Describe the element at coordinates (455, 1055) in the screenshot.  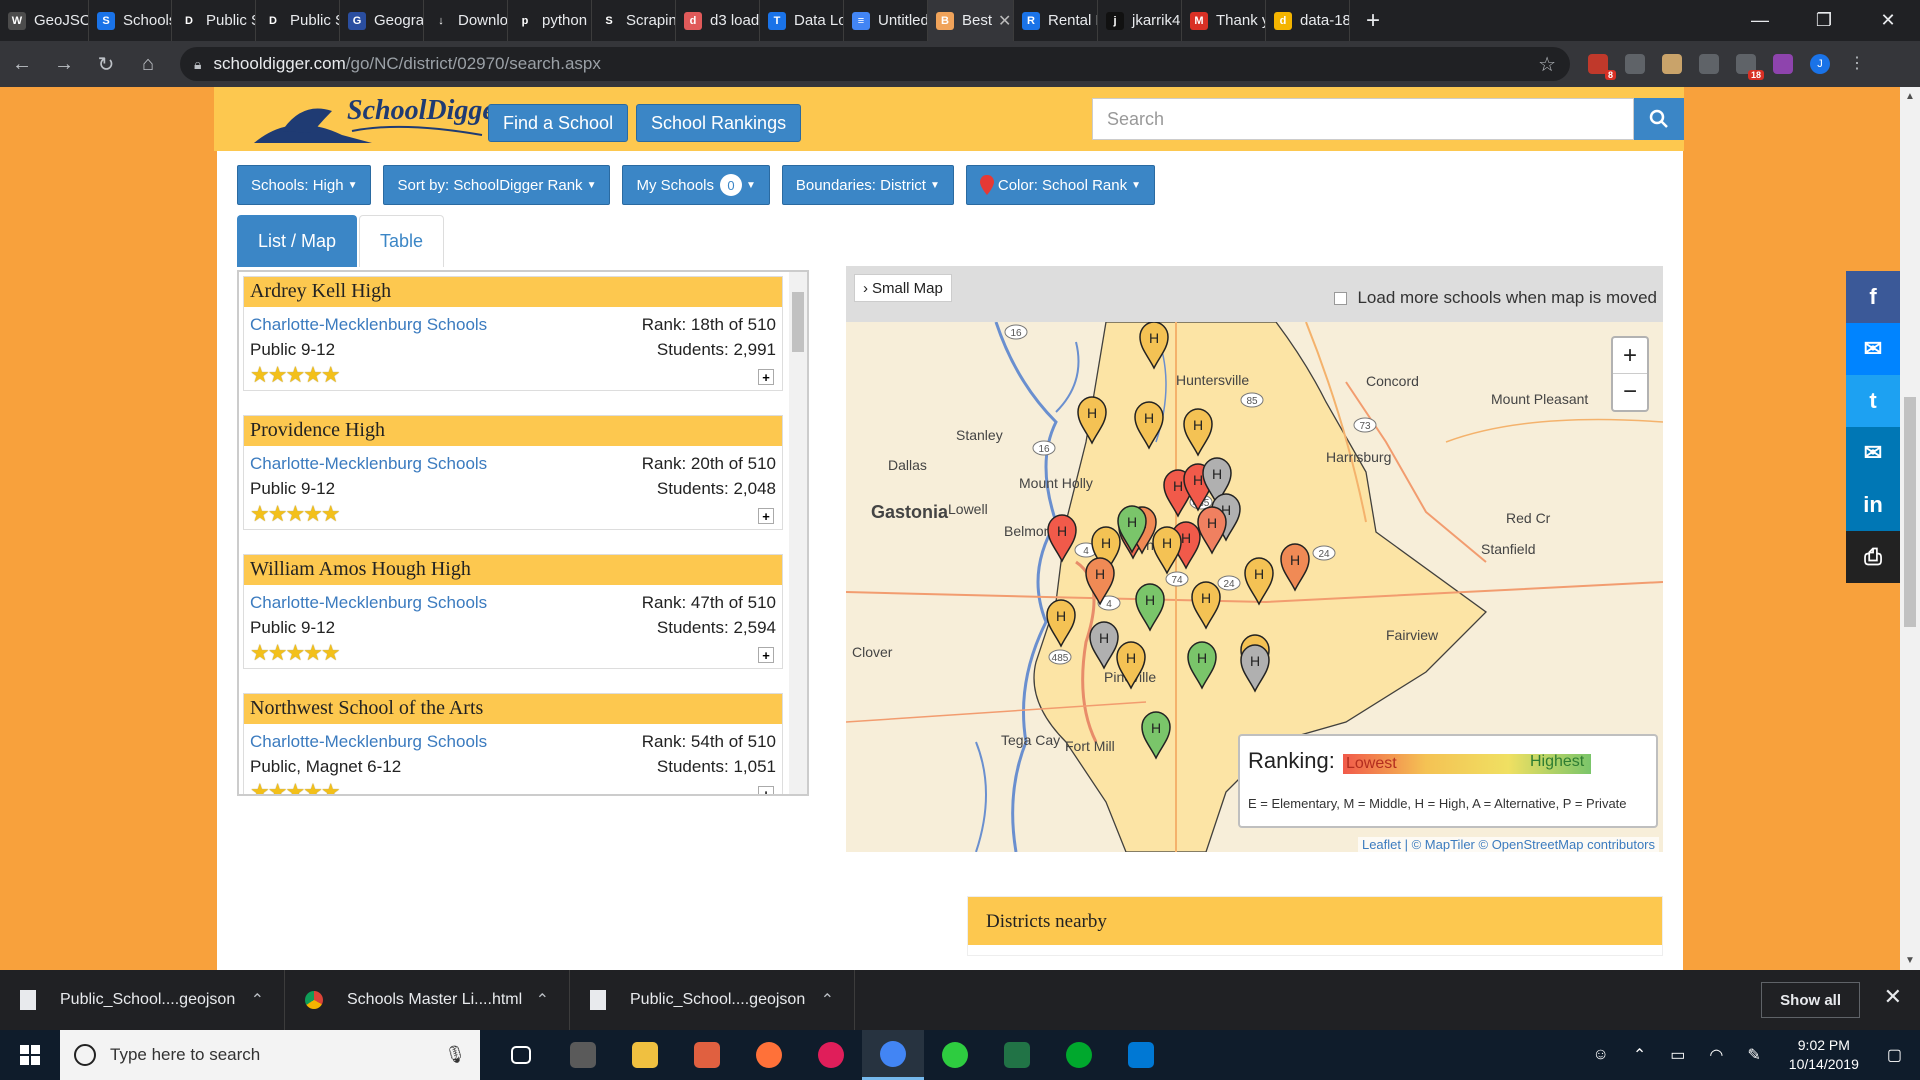
I see `microphone-icon: 🎙︎` at that location.